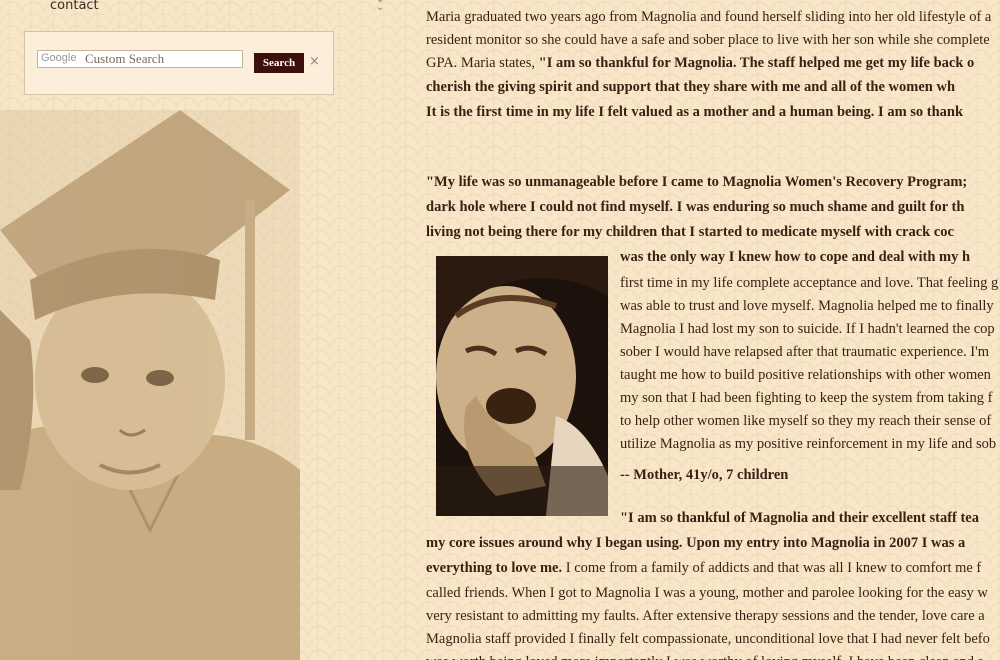 Image resolution: width=1000 pixels, height=660 pixels. Describe the element at coordinates (179, 63) in the screenshot. I see `search-widget: Google Custom Search Search ×` at that location.